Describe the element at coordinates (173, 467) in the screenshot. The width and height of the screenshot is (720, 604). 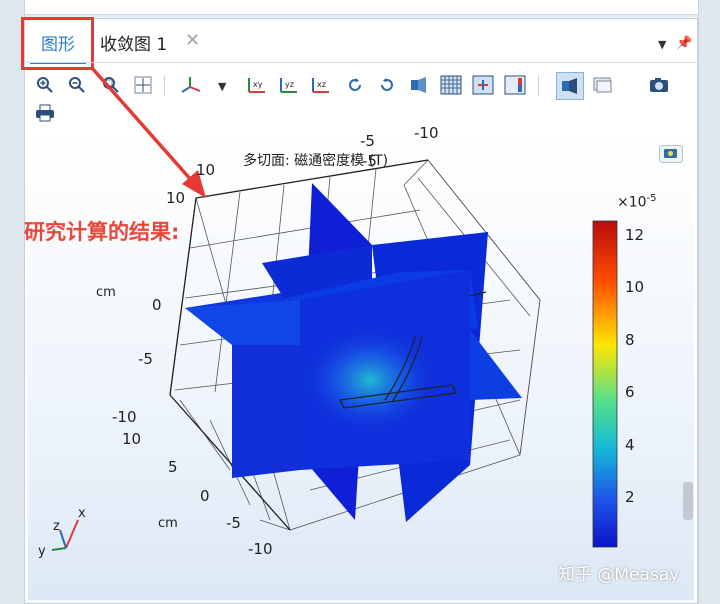
I see `axis-tick-label: 5` at that location.